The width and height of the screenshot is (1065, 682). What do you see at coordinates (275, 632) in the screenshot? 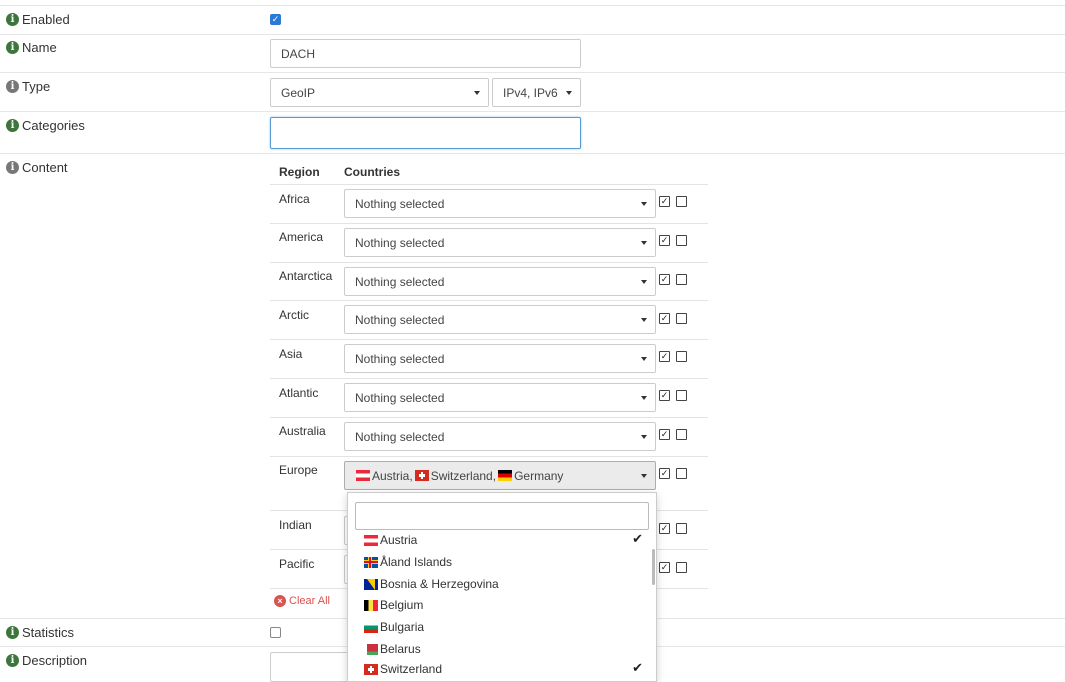
I see `statistics-checkbox` at bounding box center [275, 632].